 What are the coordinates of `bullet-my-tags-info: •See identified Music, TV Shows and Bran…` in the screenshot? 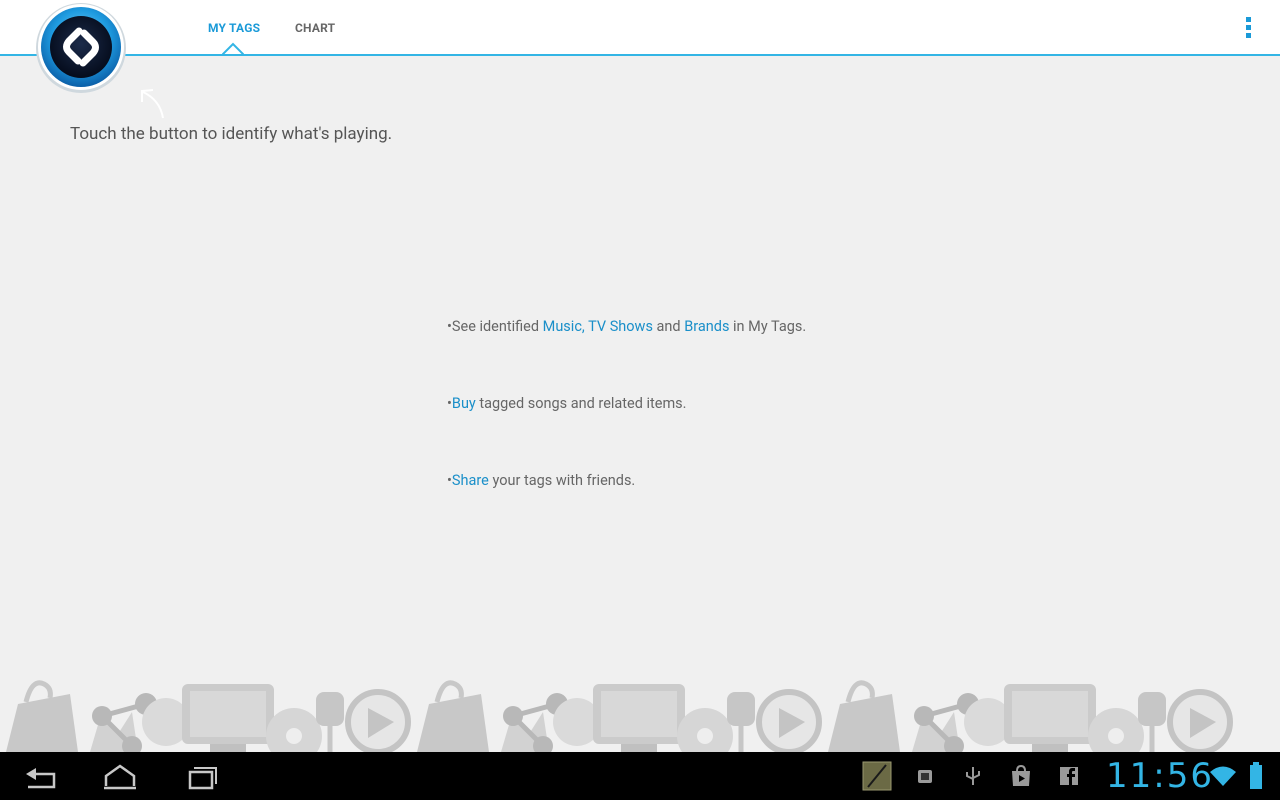 It's located at (627, 326).